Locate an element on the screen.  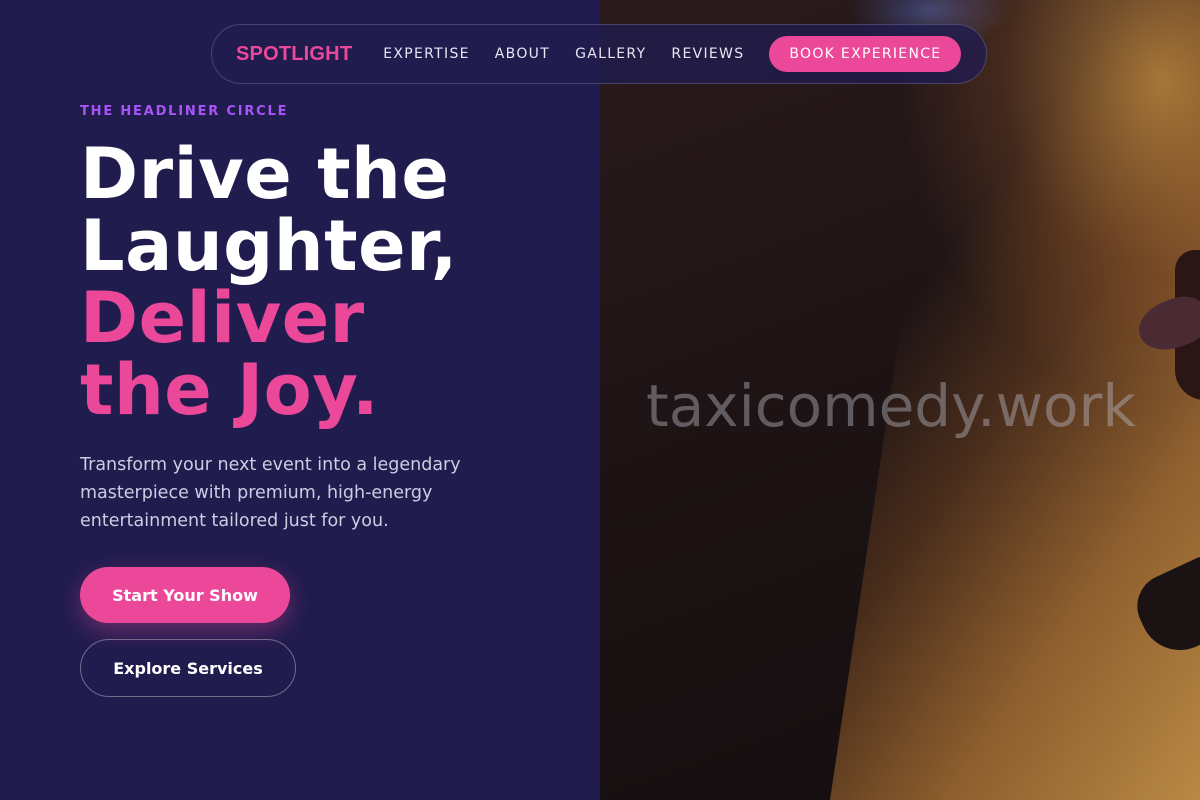
image-watermark: taxicomedy.work is located at coordinates (891, 406).